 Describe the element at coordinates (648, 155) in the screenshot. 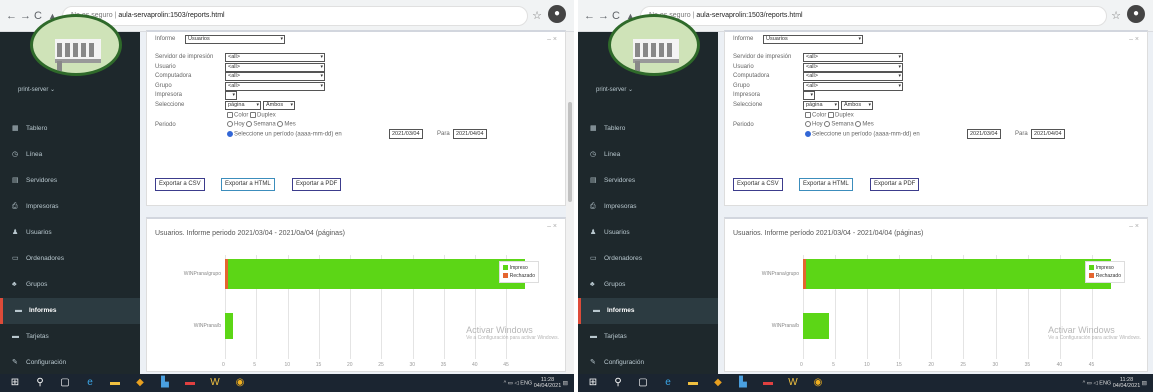

I see `sidebar-item-línea: ◷ Línea` at that location.